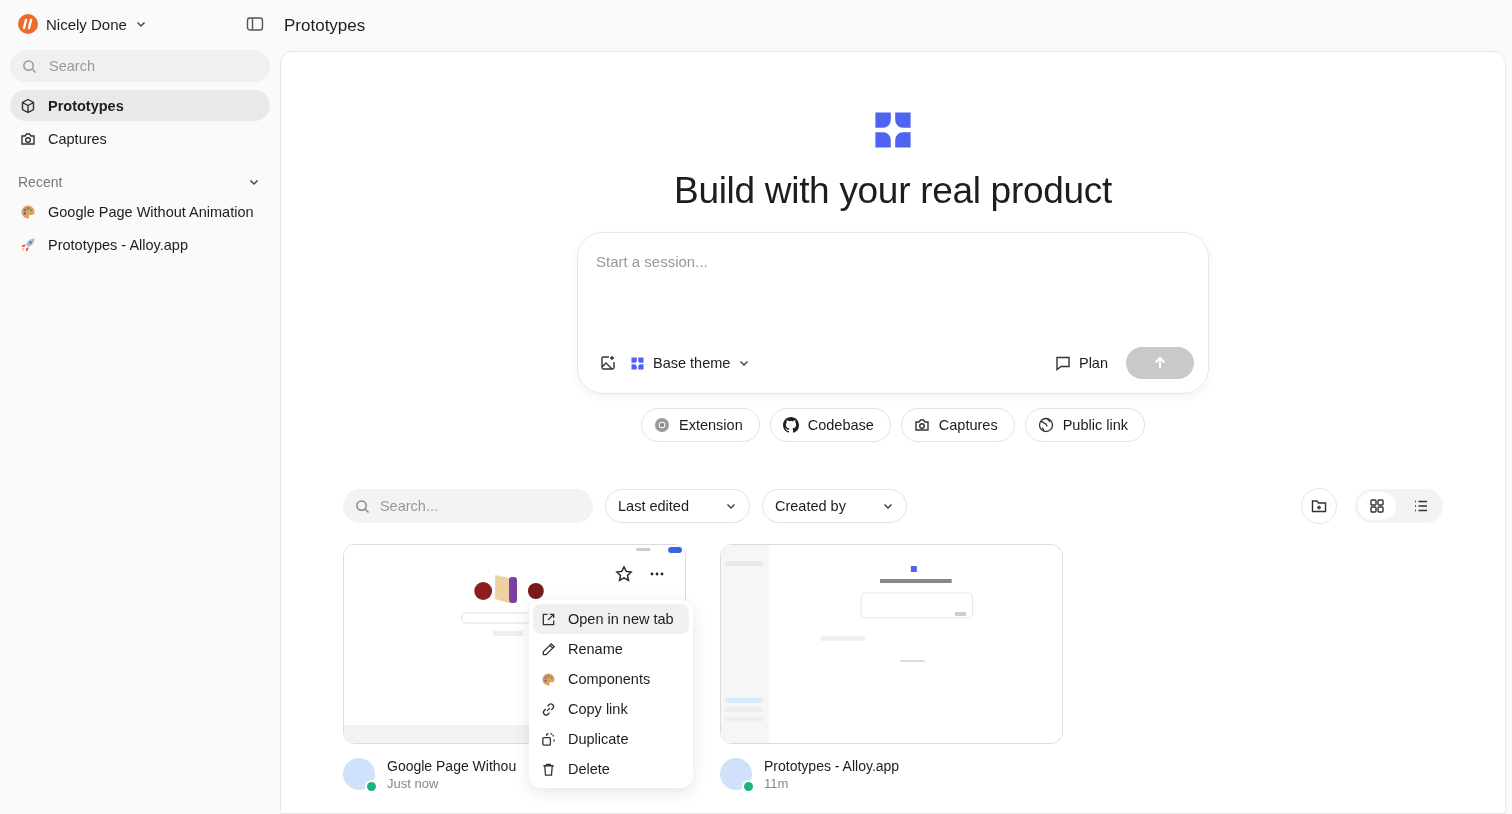  What do you see at coordinates (637, 363) in the screenshot?
I see `four-dot-logo-icon` at bounding box center [637, 363].